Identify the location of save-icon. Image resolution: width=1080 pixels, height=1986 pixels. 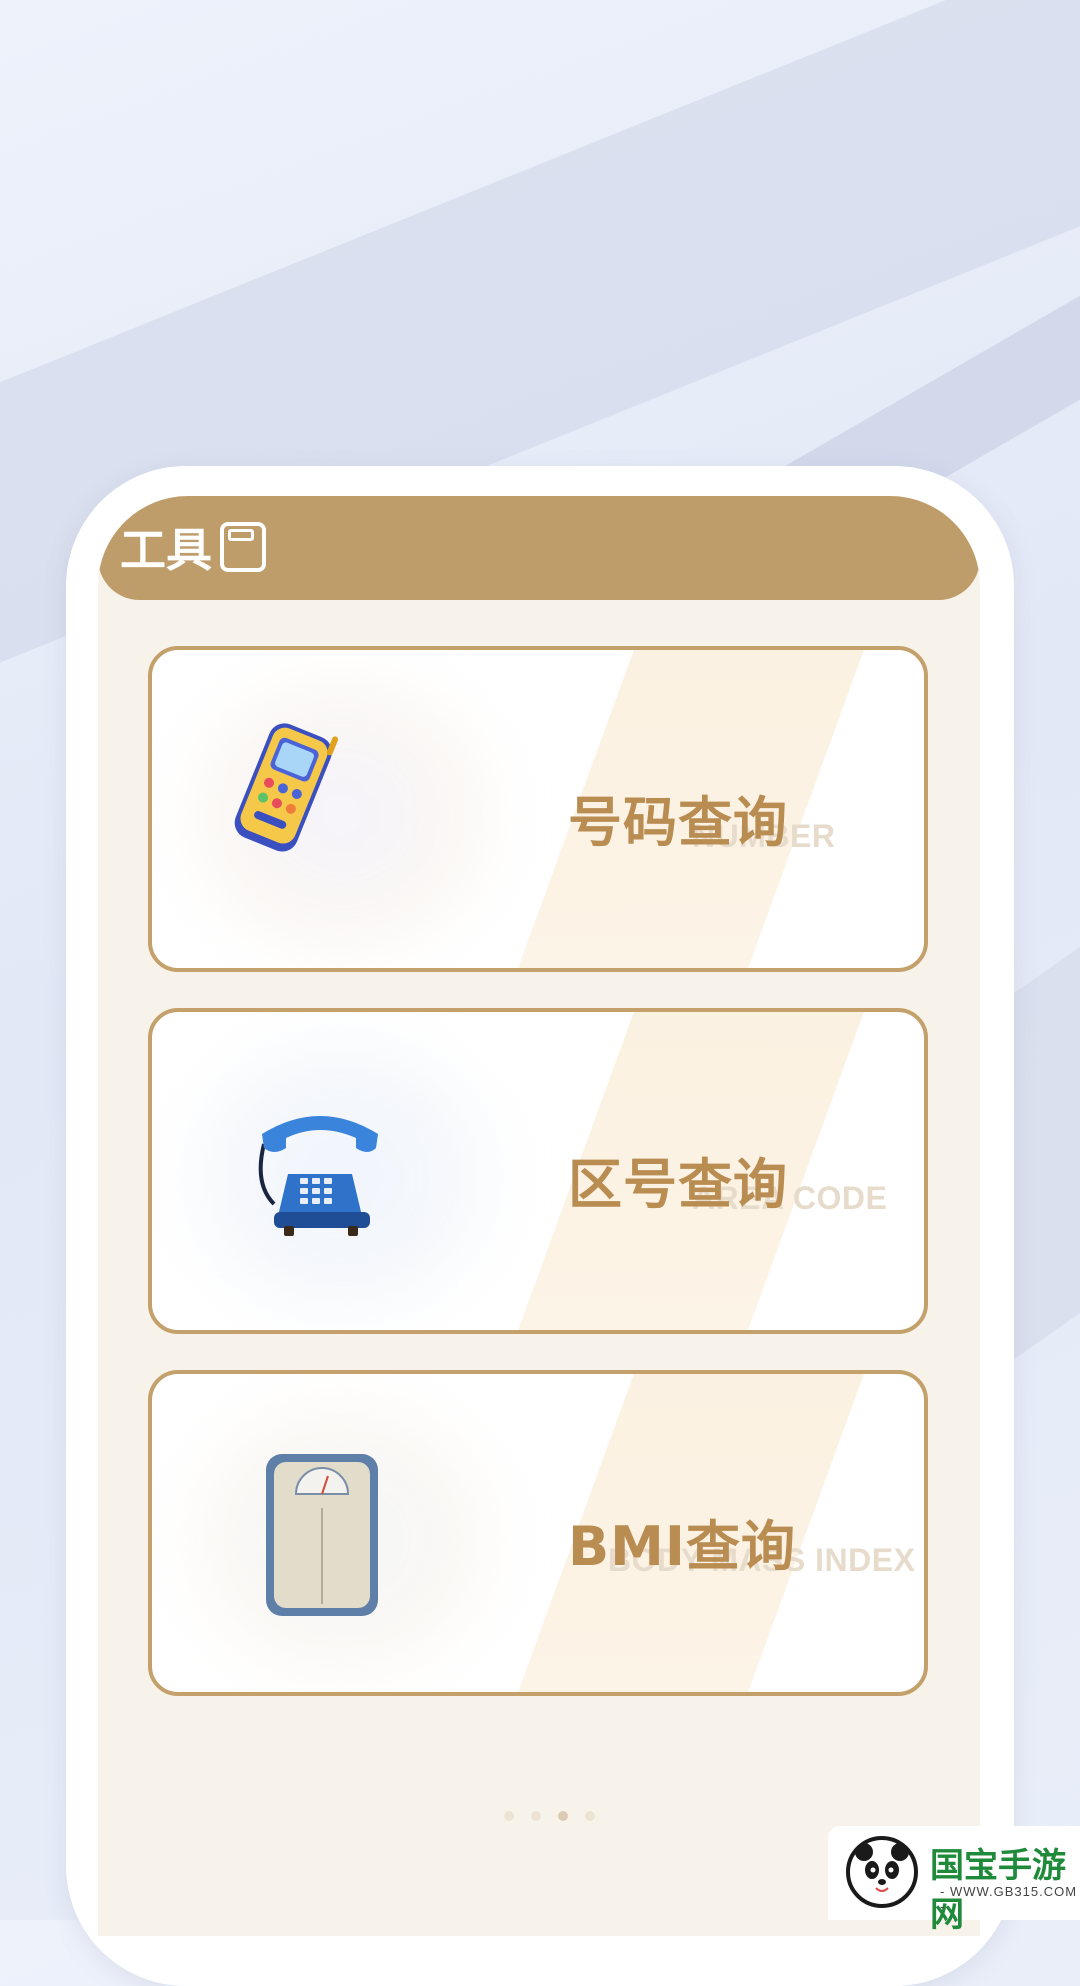
(243, 547).